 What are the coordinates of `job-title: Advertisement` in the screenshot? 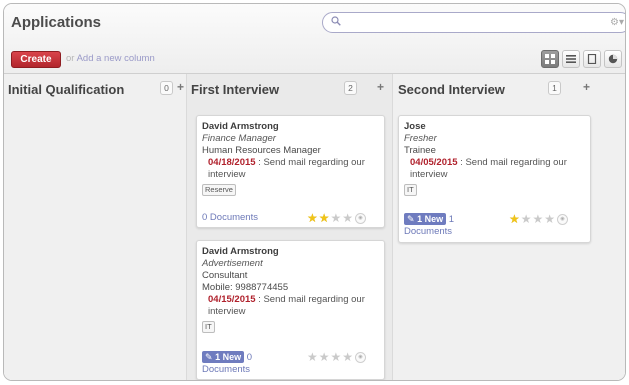 It's located at (232, 263).